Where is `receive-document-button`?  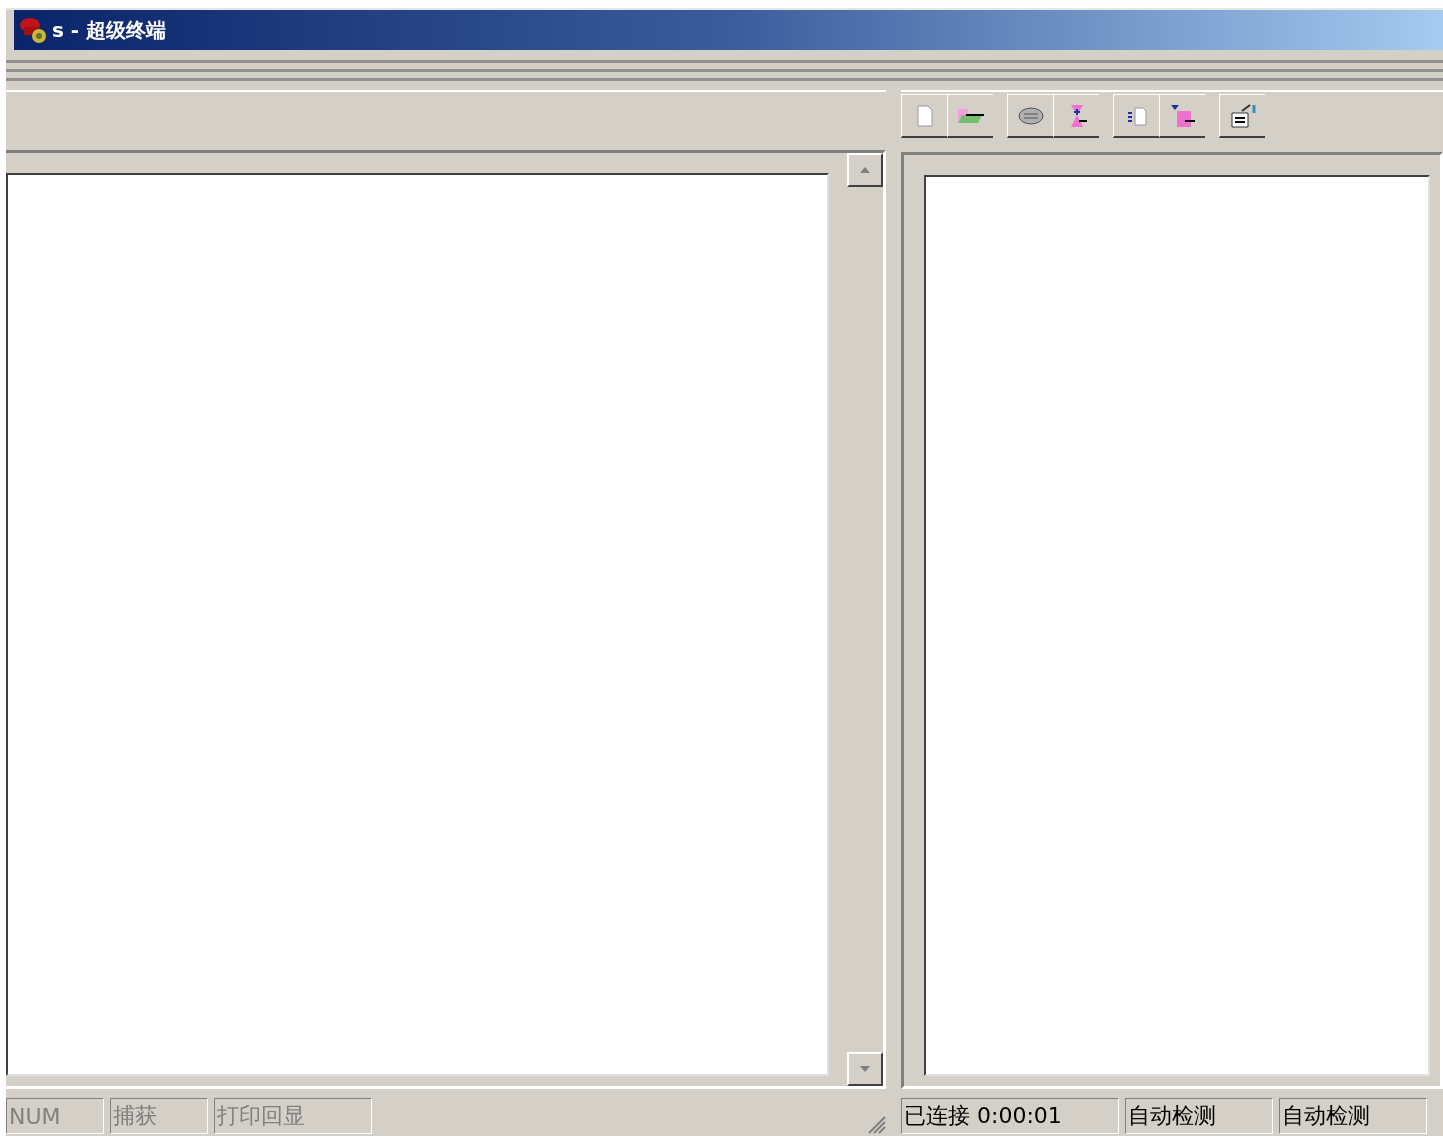 receive-document-button is located at coordinates (1182, 116).